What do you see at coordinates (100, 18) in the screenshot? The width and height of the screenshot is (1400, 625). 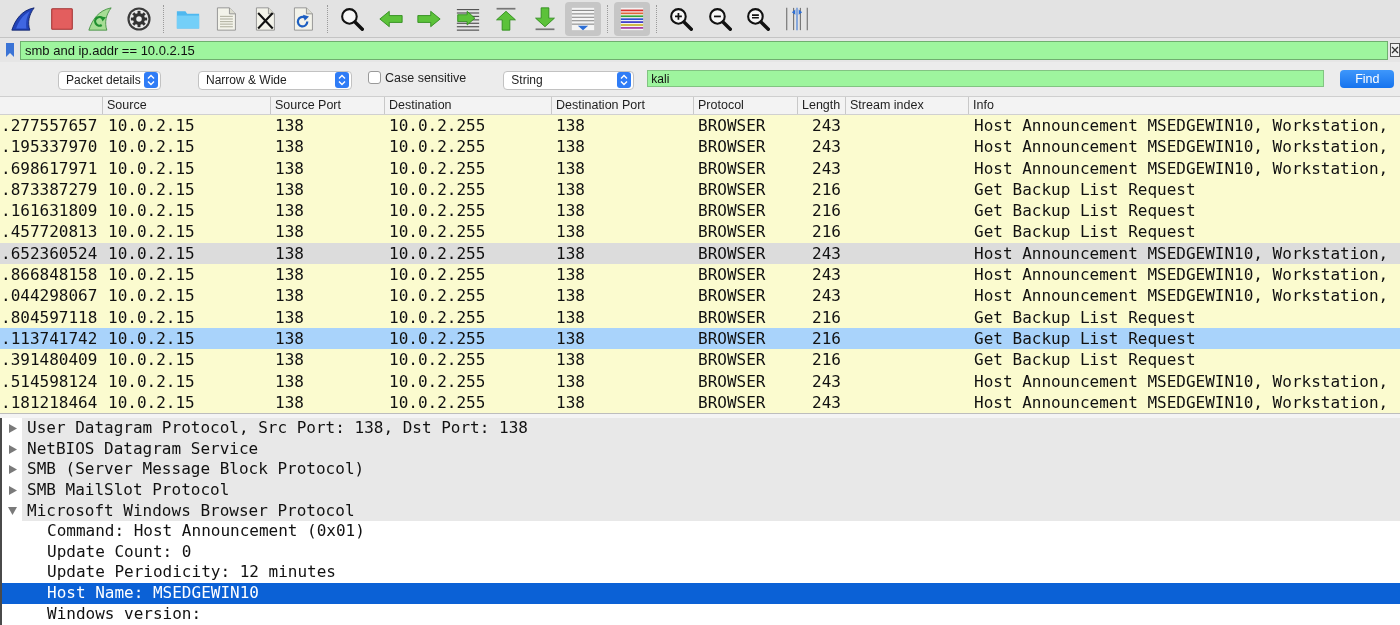 I see `fin-circular-arrow-icon` at bounding box center [100, 18].